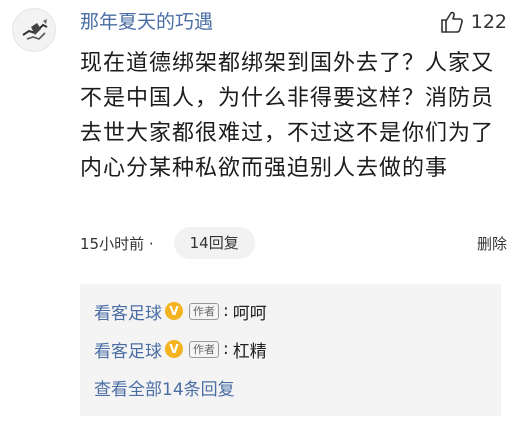 This screenshot has height=433, width=521. What do you see at coordinates (488, 22) in the screenshot?
I see `like-count: 122` at bounding box center [488, 22].